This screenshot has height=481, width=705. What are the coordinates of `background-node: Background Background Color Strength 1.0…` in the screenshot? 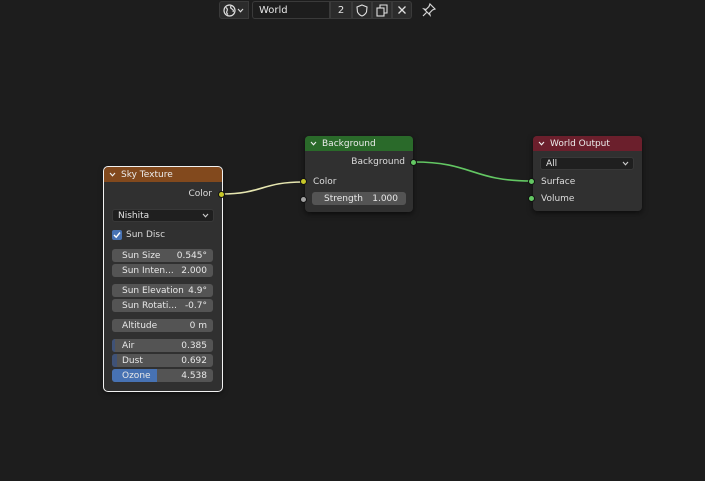 It's located at (359, 174).